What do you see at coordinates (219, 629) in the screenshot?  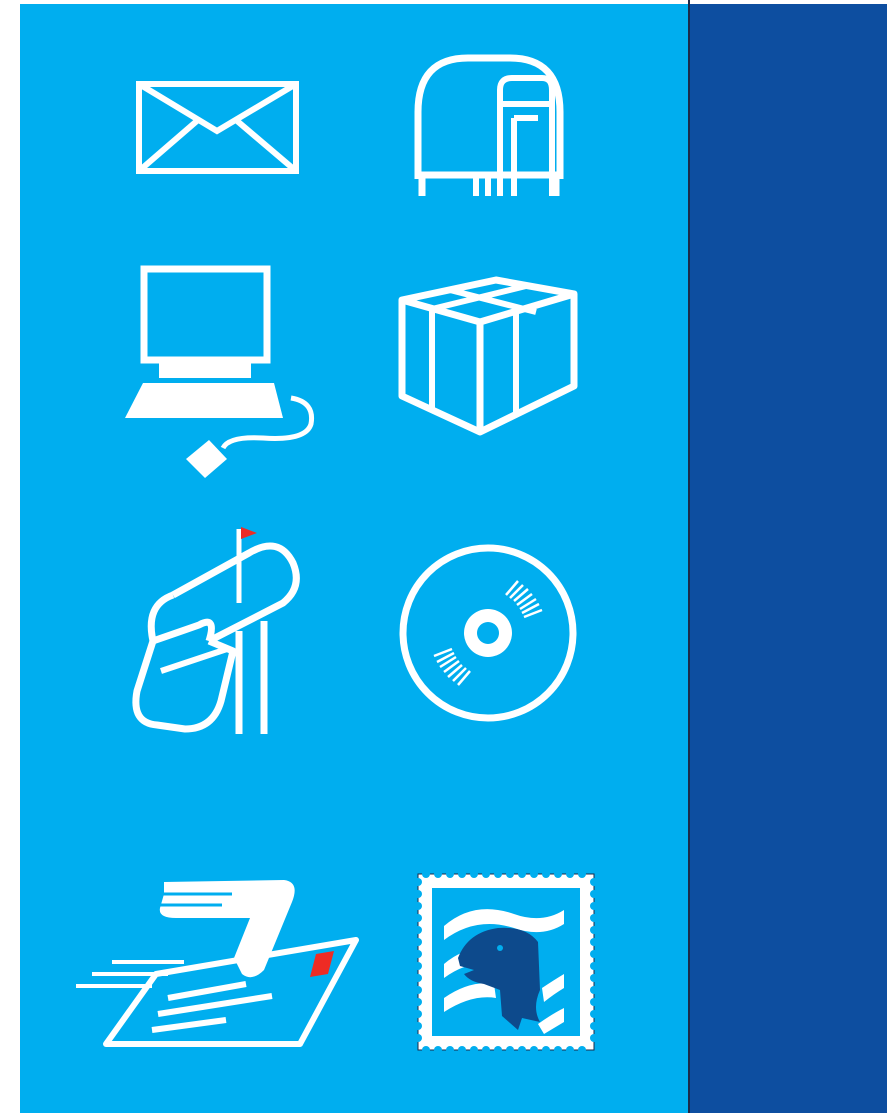 I see `mailbox-icon` at bounding box center [219, 629].